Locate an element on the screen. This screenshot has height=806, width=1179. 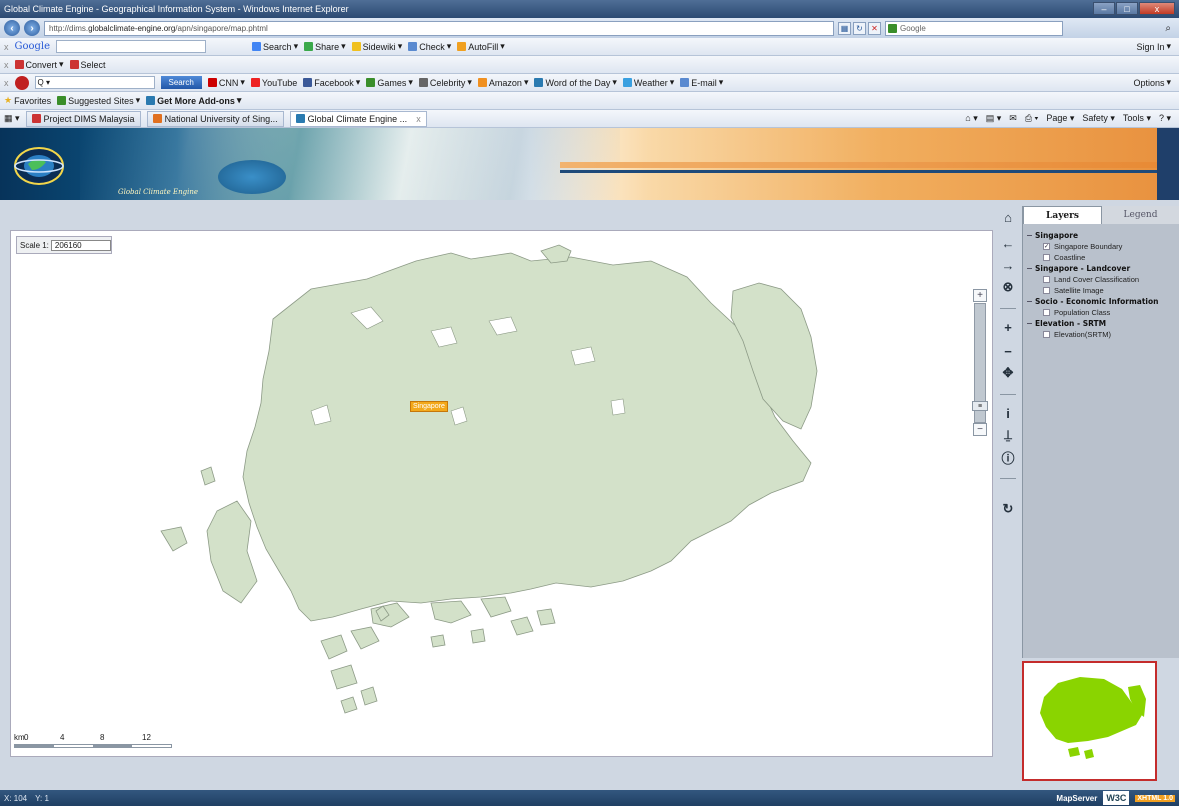
checkbox-checked: ✓ is located at coordinates (1046, 246).